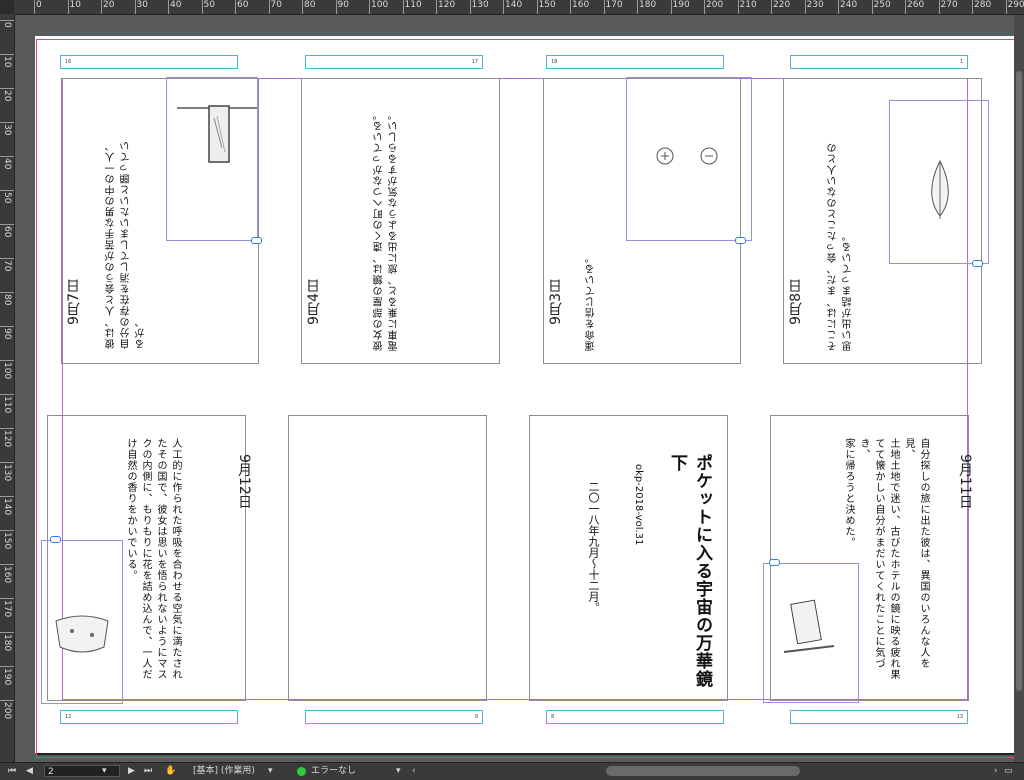  Describe the element at coordinates (635, 717) in the screenshot. I see `footer-frame-3: 8` at that location.